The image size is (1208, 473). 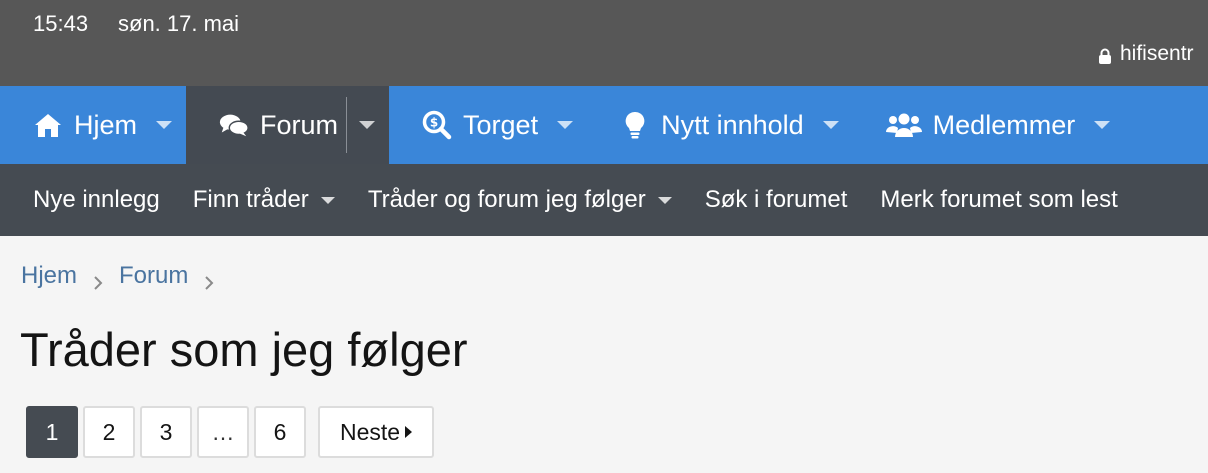 I want to click on subnav-new-posts-label: Nye innlegg, so click(x=96, y=199).